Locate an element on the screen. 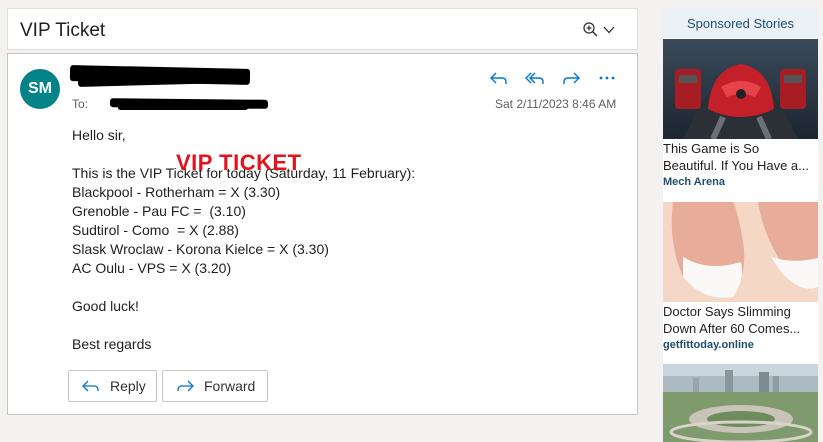 This screenshot has width=823, height=442. body-line-match: Blackpool - Rotherham = X (3.30) is located at coordinates (176, 192).